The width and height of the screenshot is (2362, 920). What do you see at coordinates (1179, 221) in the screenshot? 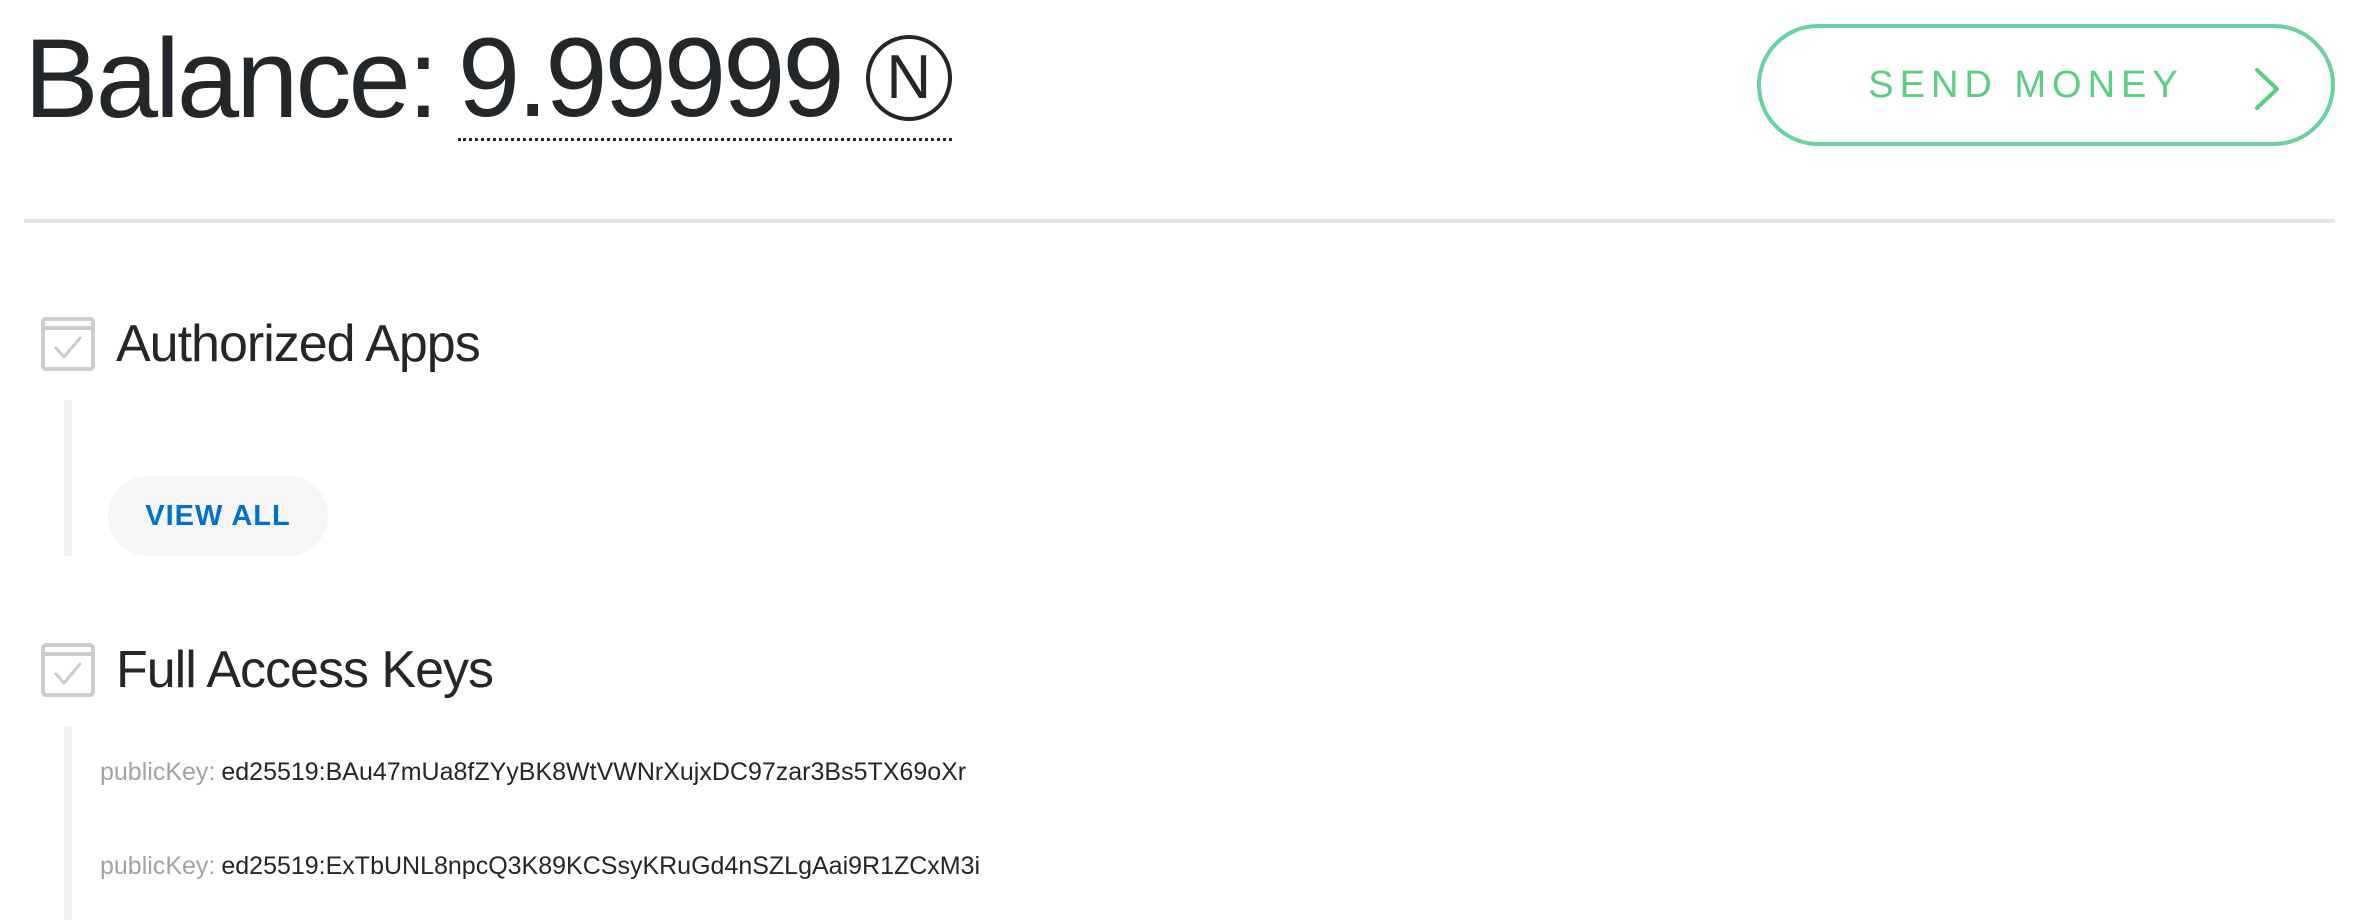
I see `header-divider` at bounding box center [1179, 221].